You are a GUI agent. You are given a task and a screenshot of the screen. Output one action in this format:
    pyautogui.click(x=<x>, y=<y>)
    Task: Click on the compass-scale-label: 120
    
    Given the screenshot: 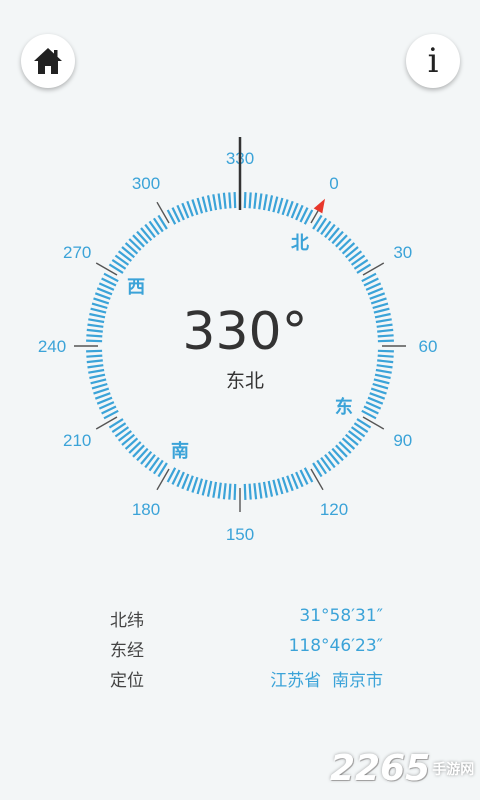 What is the action you would take?
    pyautogui.click(x=334, y=509)
    